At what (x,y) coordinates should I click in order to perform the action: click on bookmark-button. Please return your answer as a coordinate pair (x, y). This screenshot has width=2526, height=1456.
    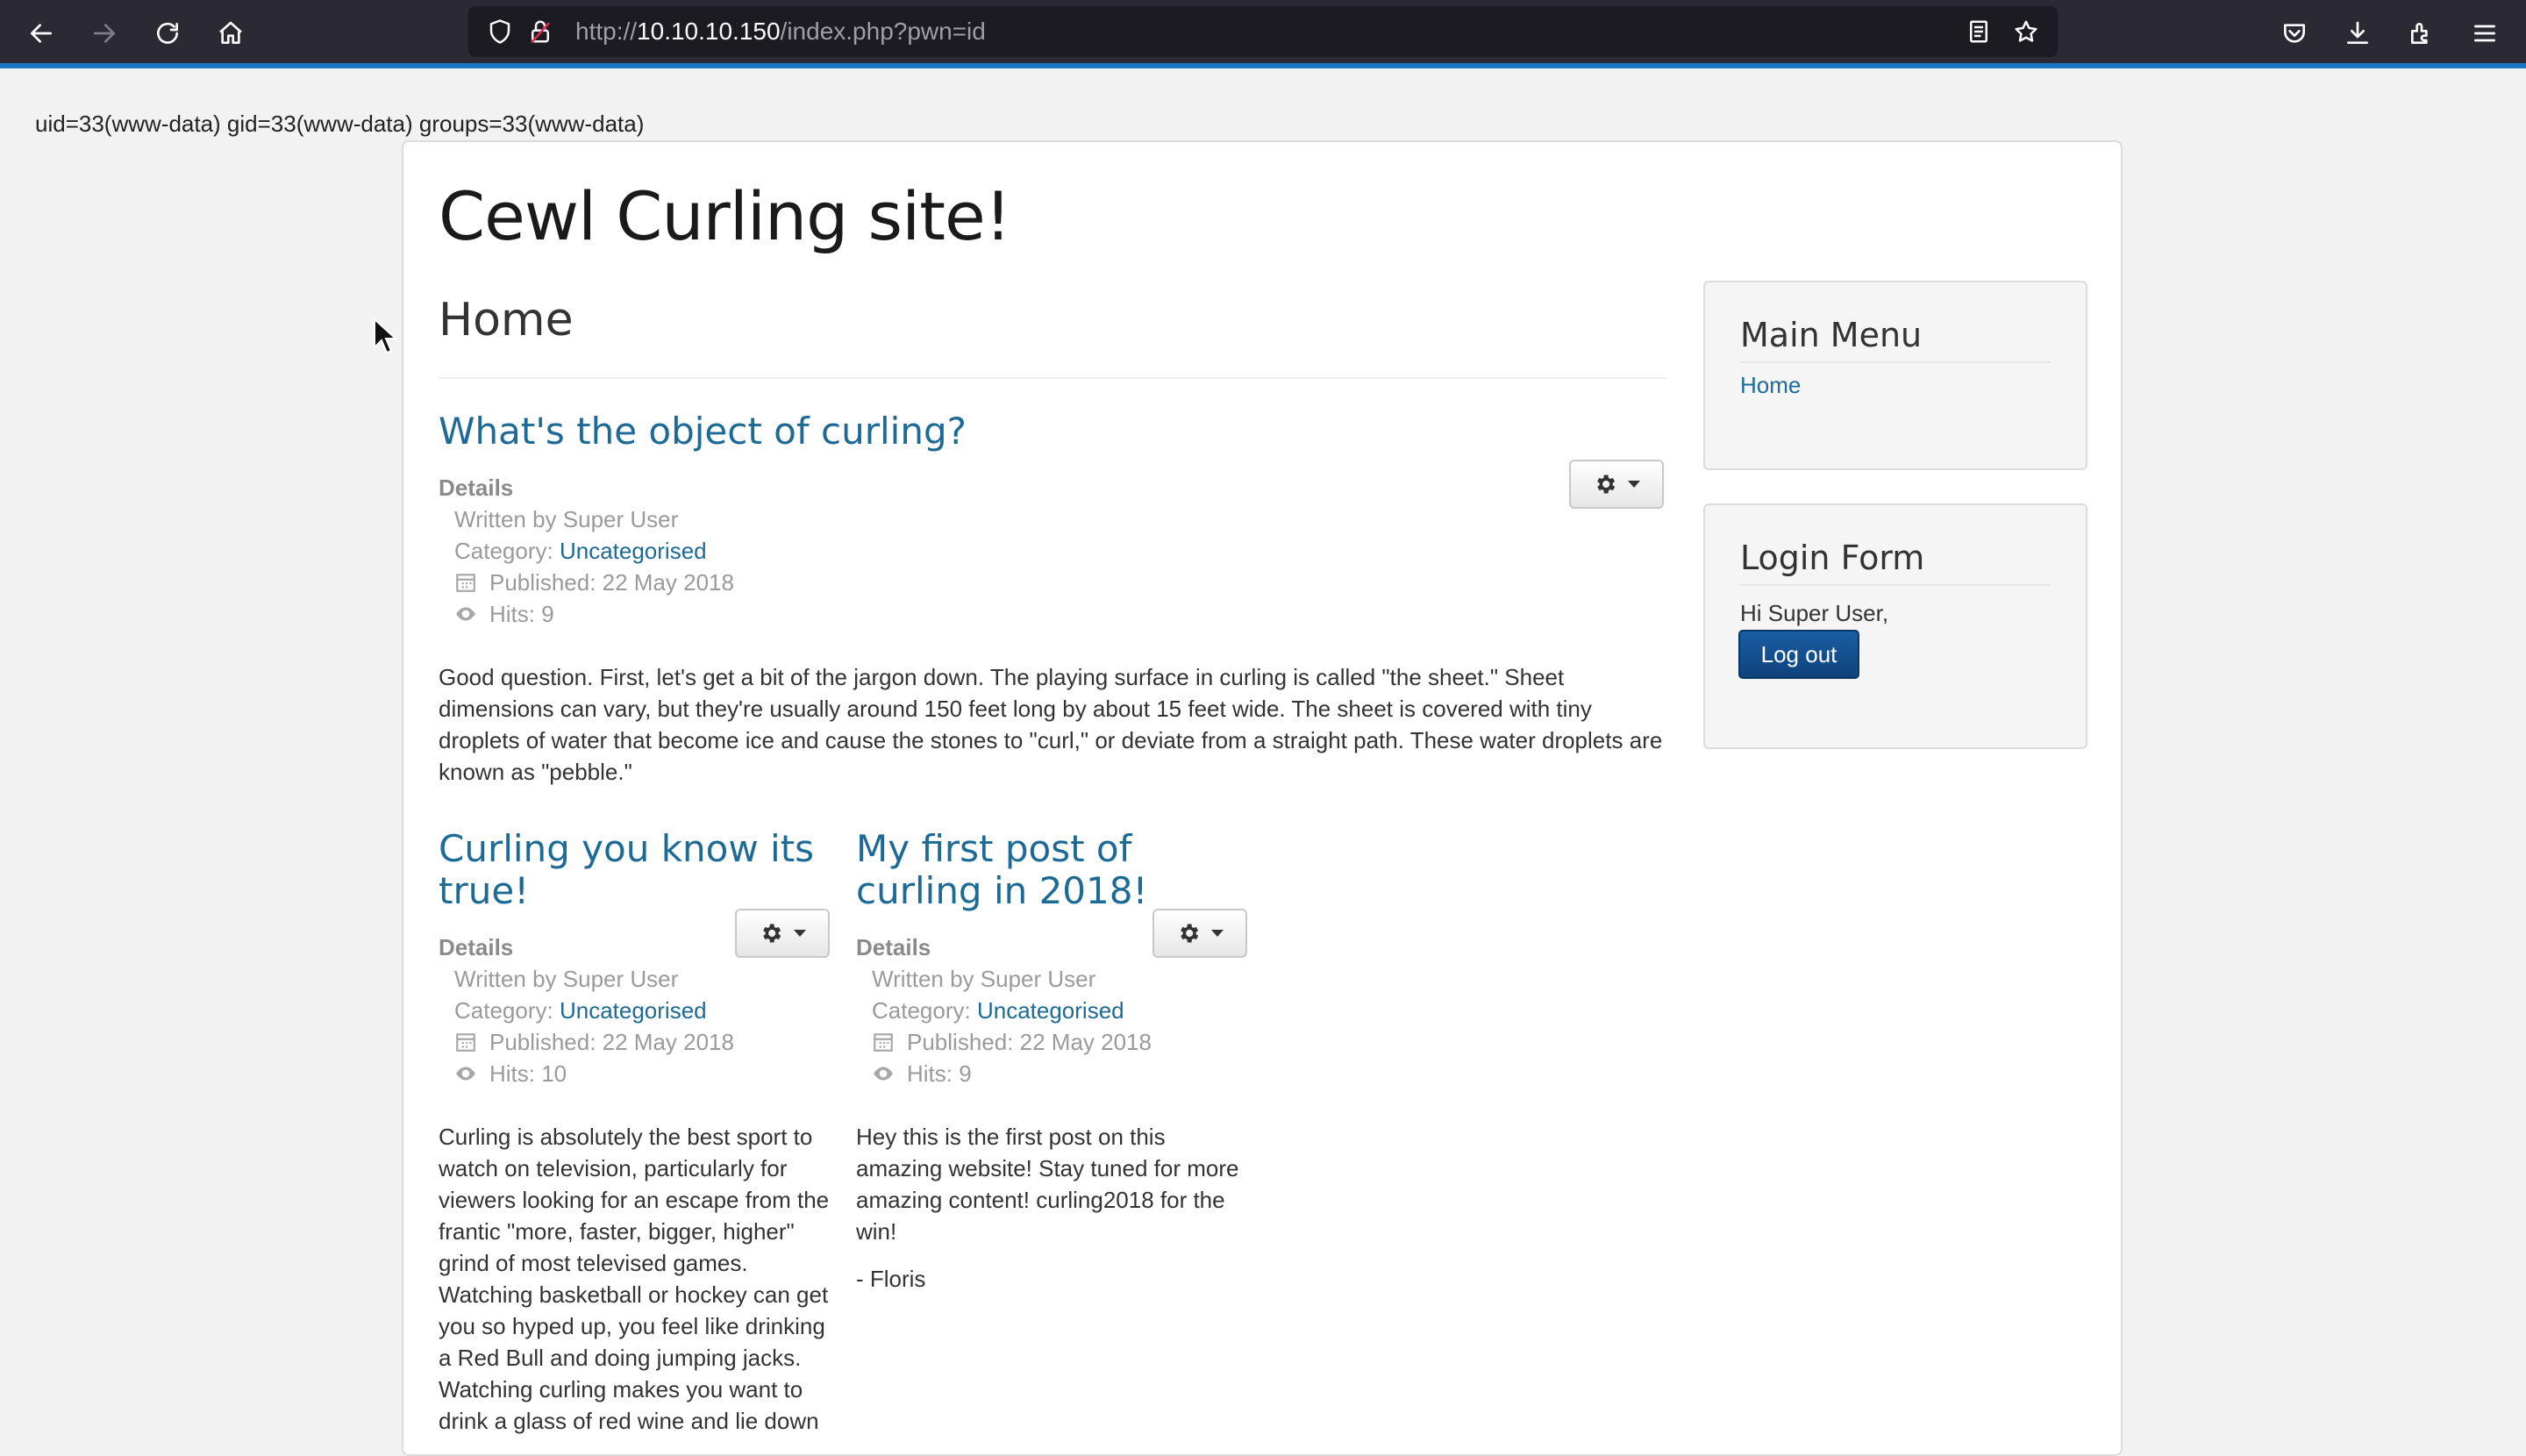
    Looking at the image, I should click on (2026, 32).